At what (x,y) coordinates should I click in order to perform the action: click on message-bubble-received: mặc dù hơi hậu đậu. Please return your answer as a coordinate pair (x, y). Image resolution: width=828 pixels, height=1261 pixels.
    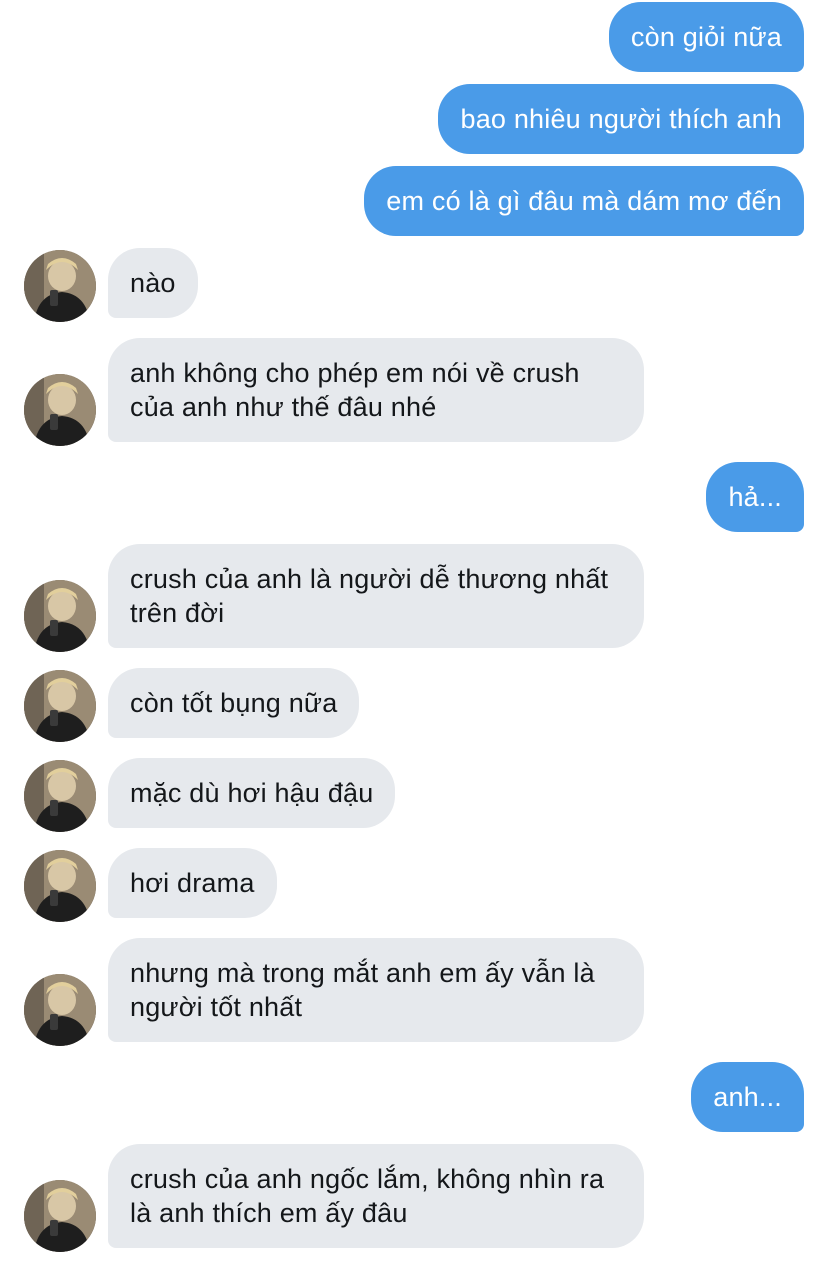
    Looking at the image, I should click on (252, 793).